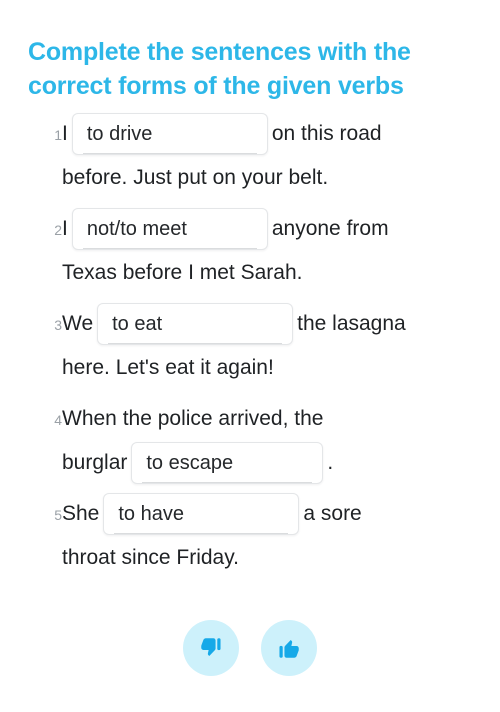 This screenshot has width=500, height=712. Describe the element at coordinates (351, 323) in the screenshot. I see `question-text-after: the lasagna` at that location.